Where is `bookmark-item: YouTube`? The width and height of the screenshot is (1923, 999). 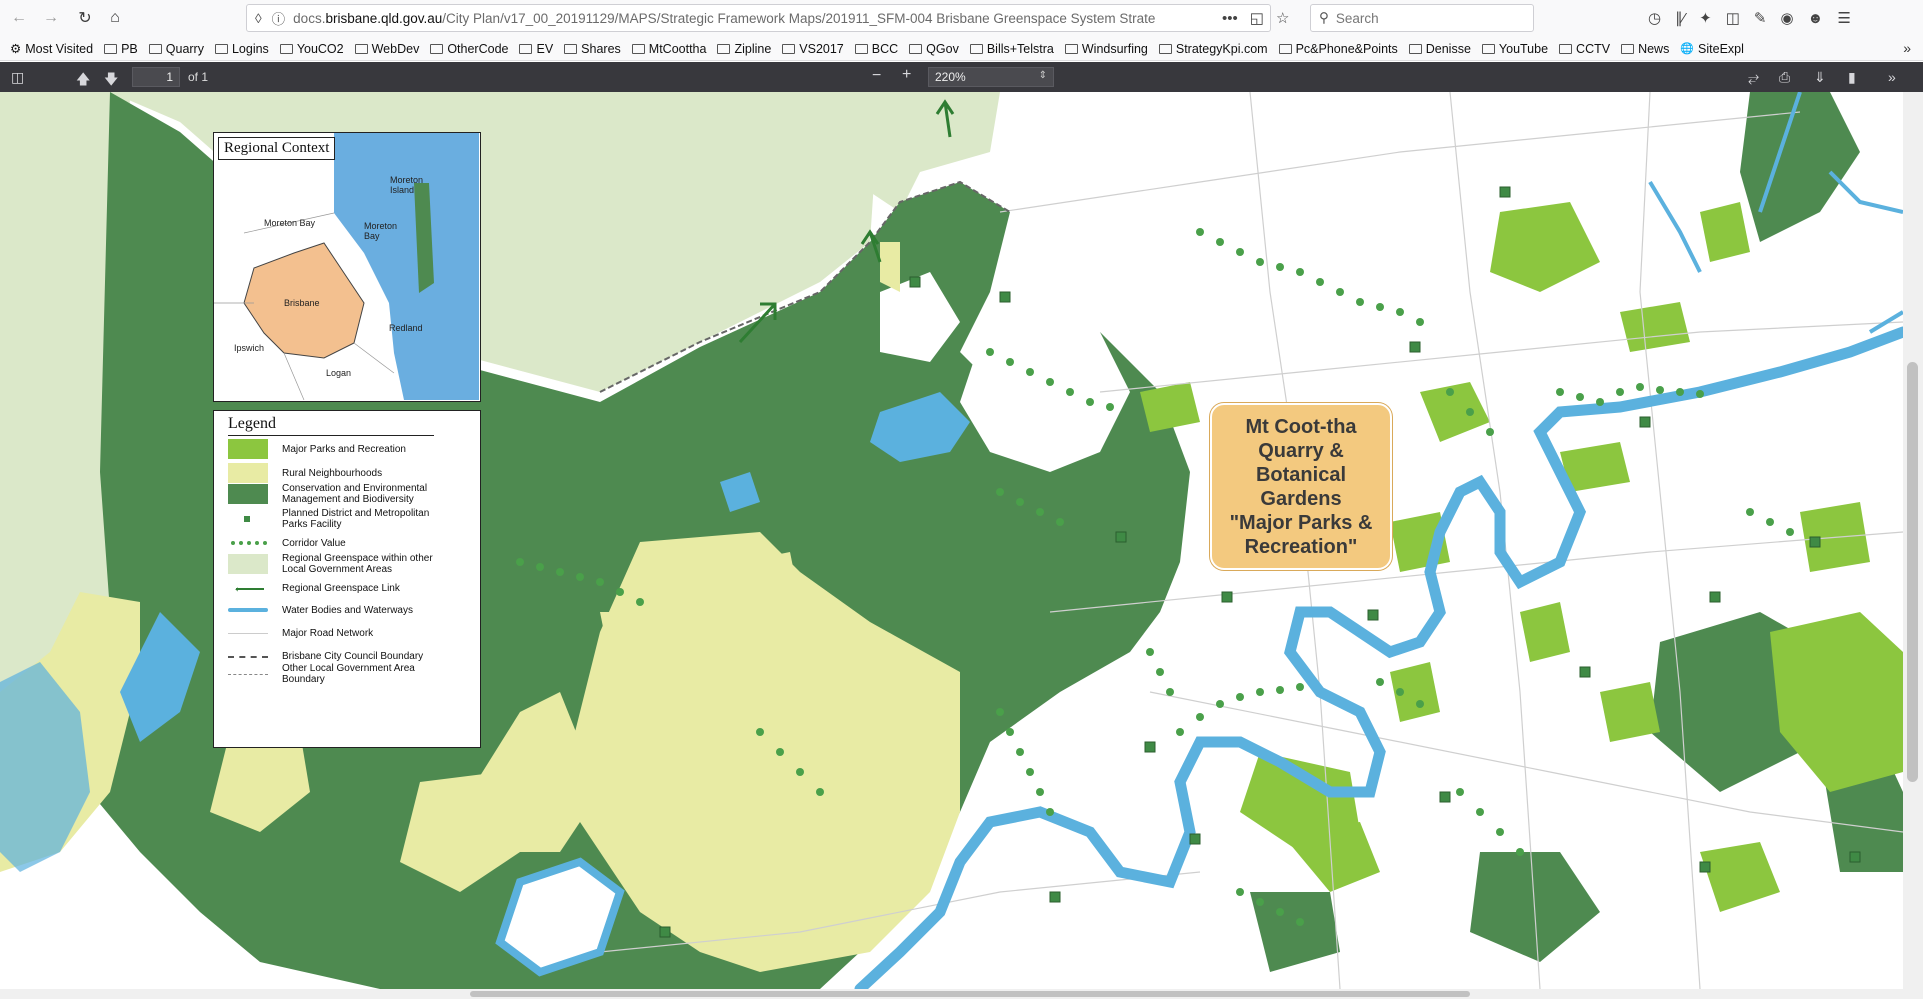
bookmark-item: YouTube is located at coordinates (1515, 48).